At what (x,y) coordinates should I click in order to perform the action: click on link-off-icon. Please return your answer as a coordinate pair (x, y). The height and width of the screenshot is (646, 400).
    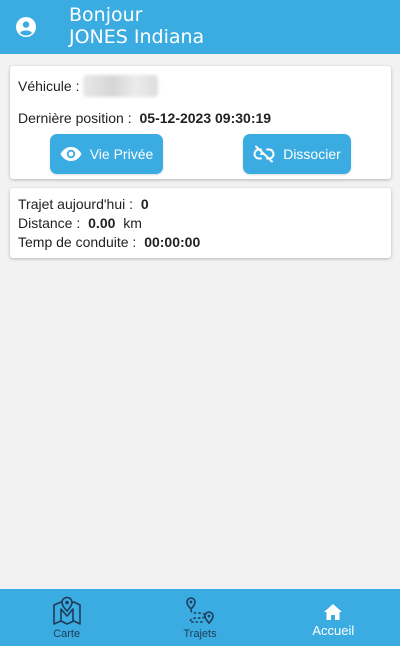
    Looking at the image, I should click on (264, 154).